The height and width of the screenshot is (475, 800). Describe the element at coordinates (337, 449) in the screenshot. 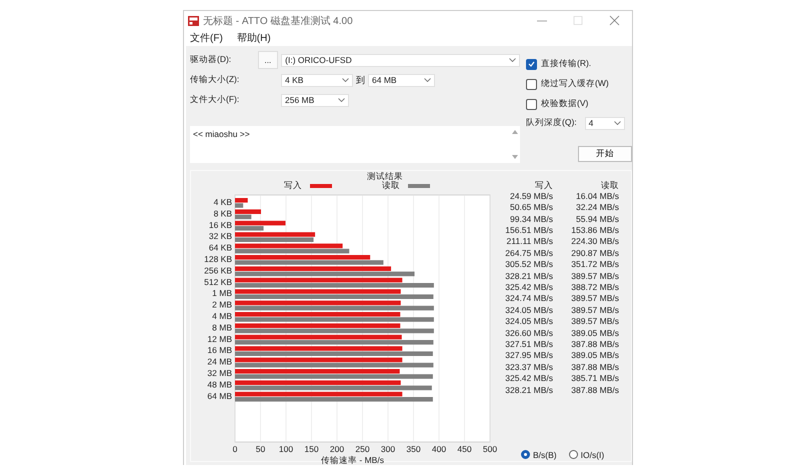

I see `axis-tick-label: 200` at that location.